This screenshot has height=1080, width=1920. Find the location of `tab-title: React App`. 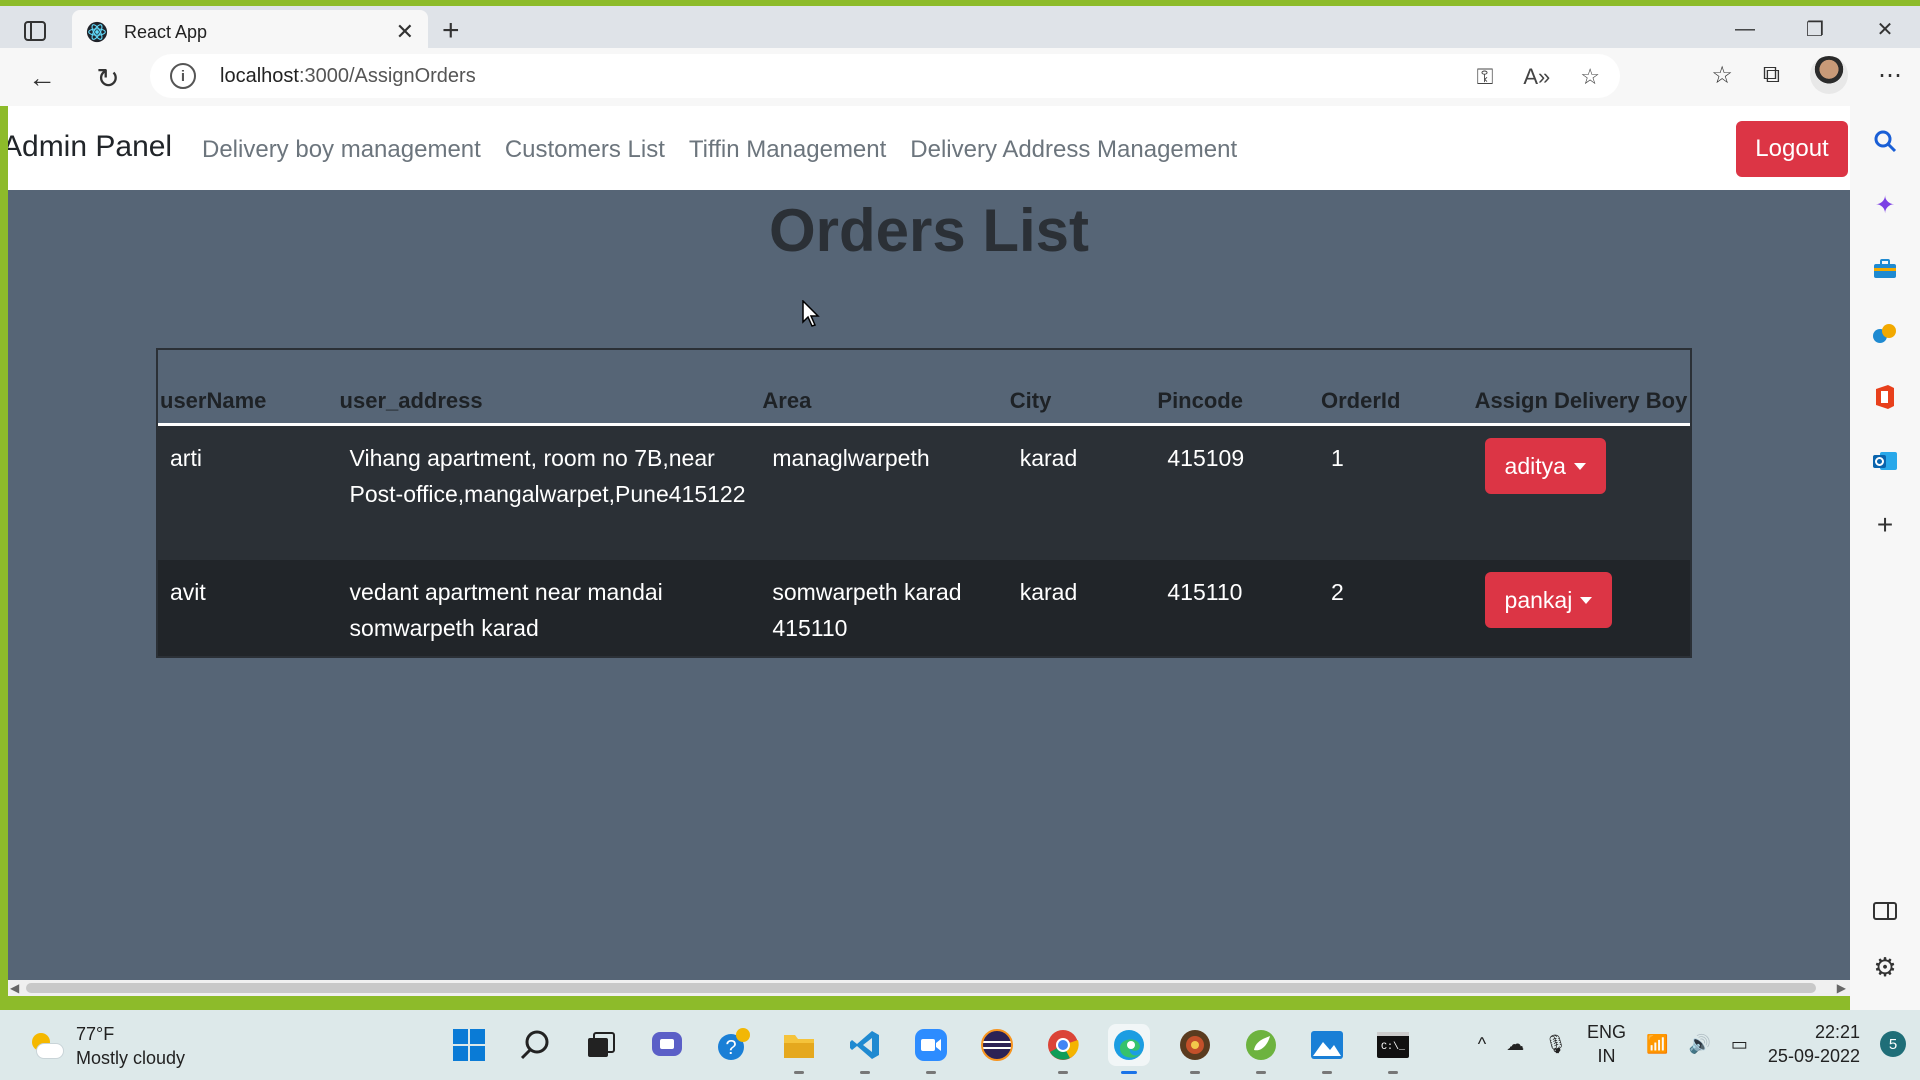

tab-title: React App is located at coordinates (166, 31).